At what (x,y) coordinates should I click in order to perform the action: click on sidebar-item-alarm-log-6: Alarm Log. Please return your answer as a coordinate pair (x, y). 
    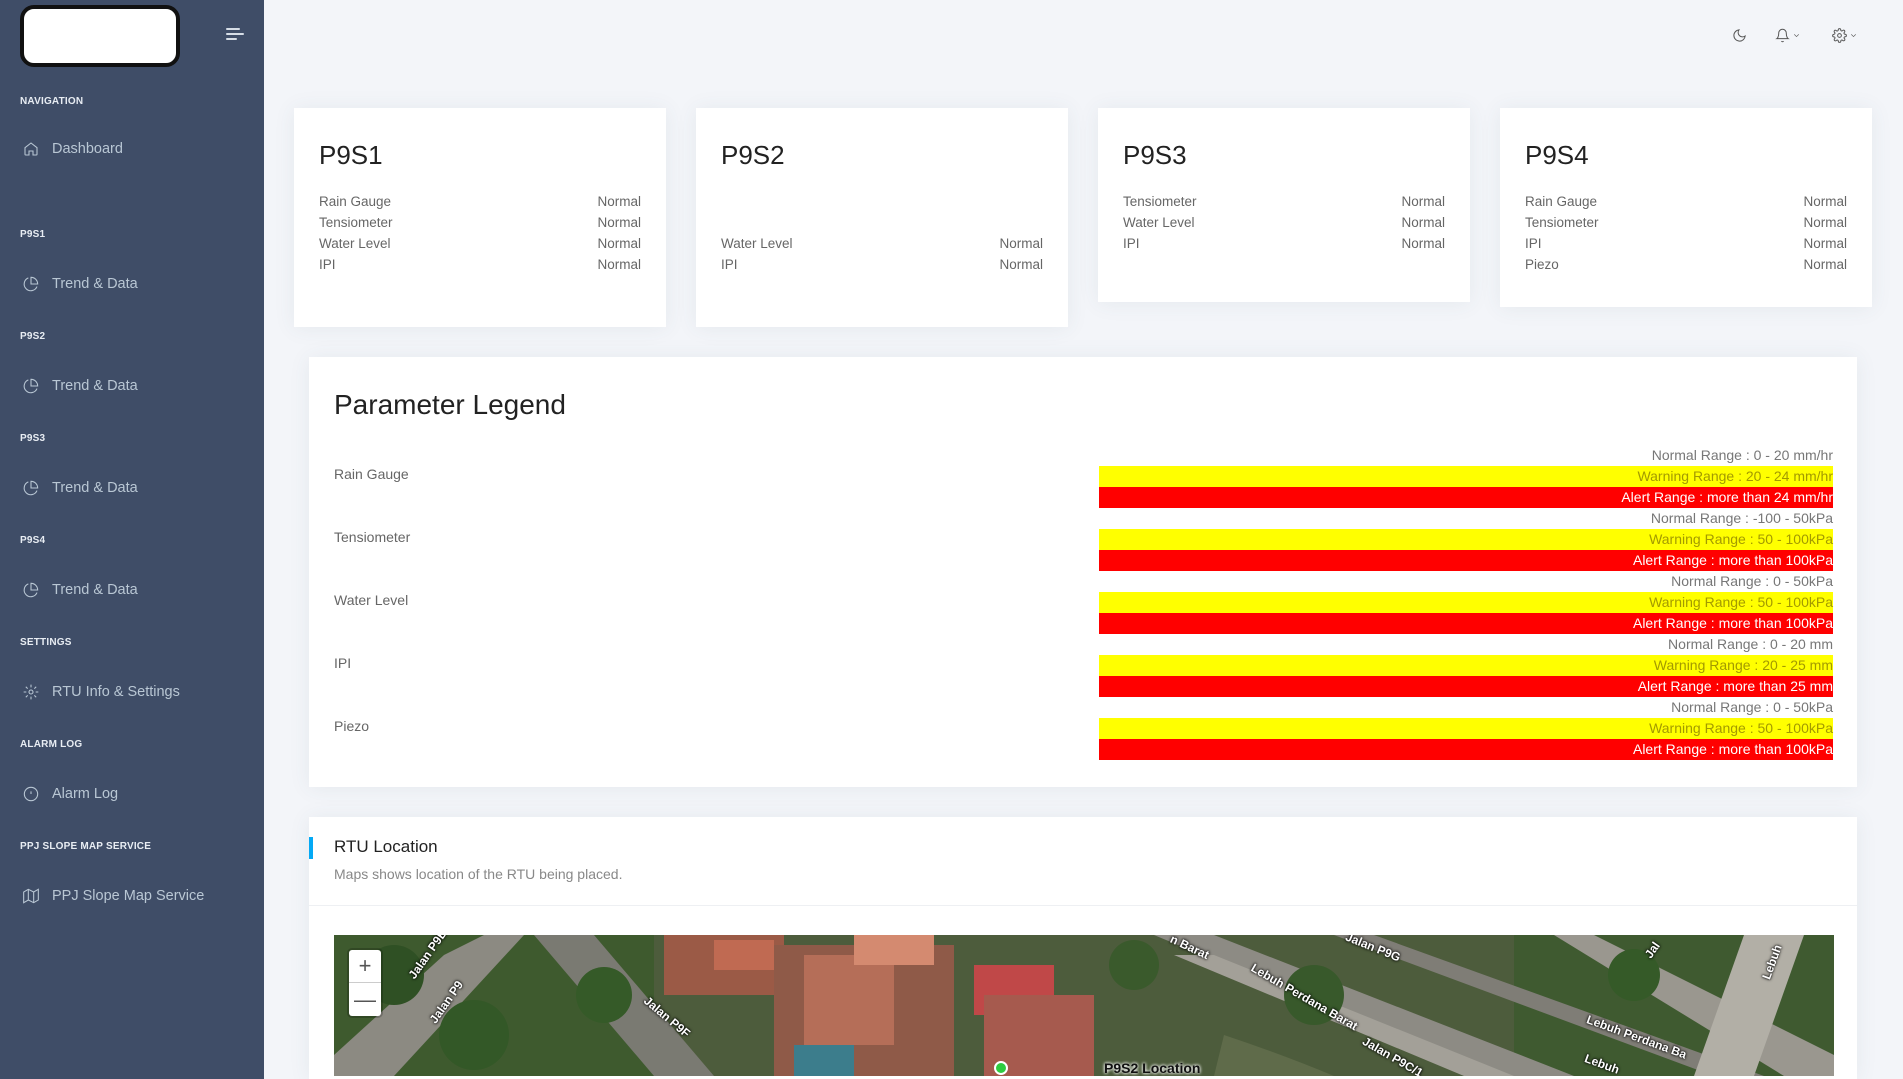
    Looking at the image, I should click on (135, 794).